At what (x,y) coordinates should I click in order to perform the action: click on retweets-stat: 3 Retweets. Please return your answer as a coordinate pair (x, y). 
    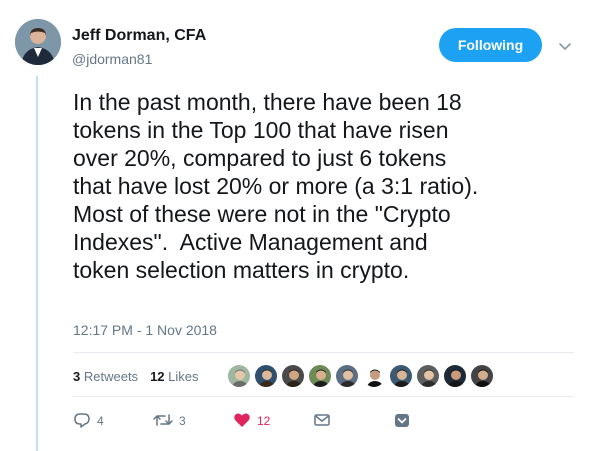
    Looking at the image, I should click on (105, 376).